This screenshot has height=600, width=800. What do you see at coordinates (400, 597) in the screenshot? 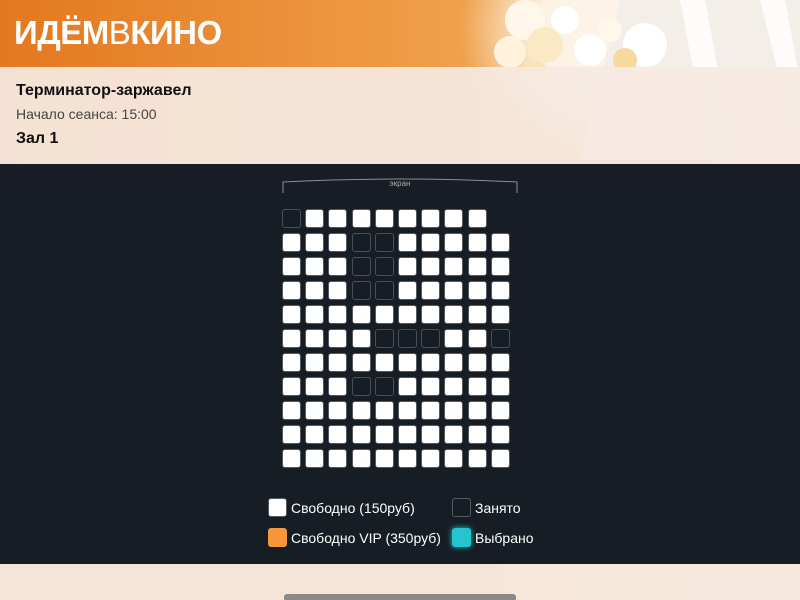
I see `book-button` at bounding box center [400, 597].